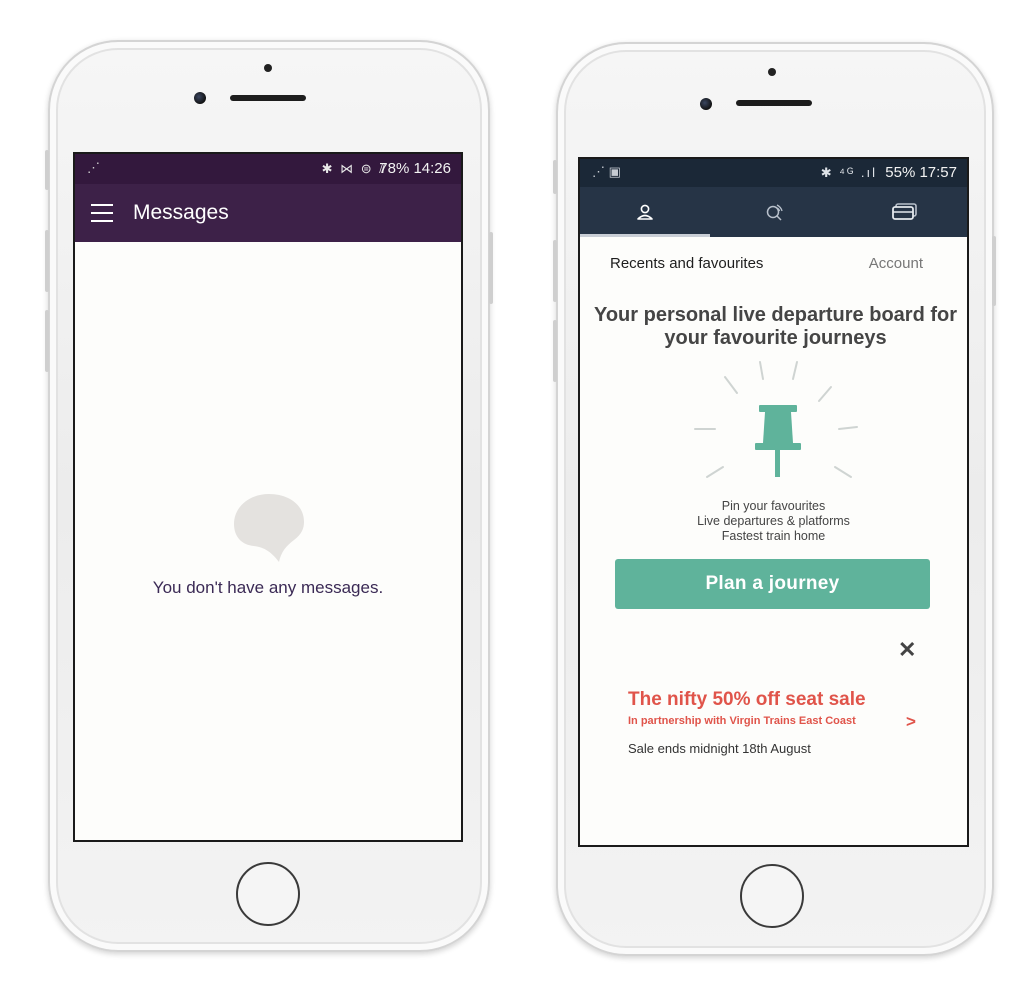 Image resolution: width=1022 pixels, height=994 pixels. What do you see at coordinates (47, 341) in the screenshot?
I see `left-volume-down` at bounding box center [47, 341].